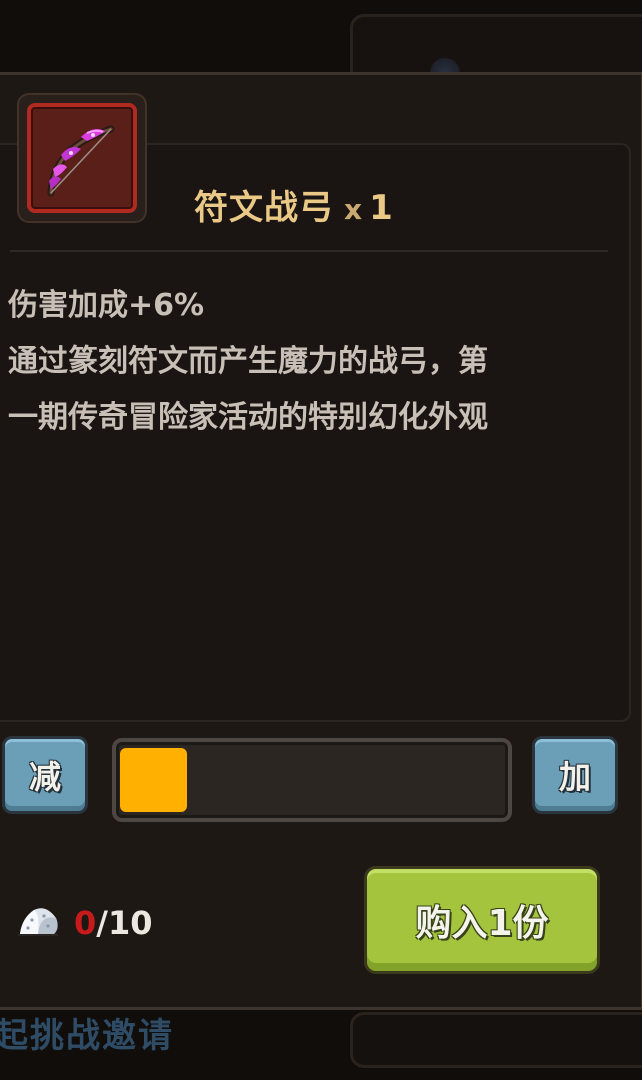  Describe the element at coordinates (45, 775) in the screenshot. I see `decrease-button: 减` at that location.